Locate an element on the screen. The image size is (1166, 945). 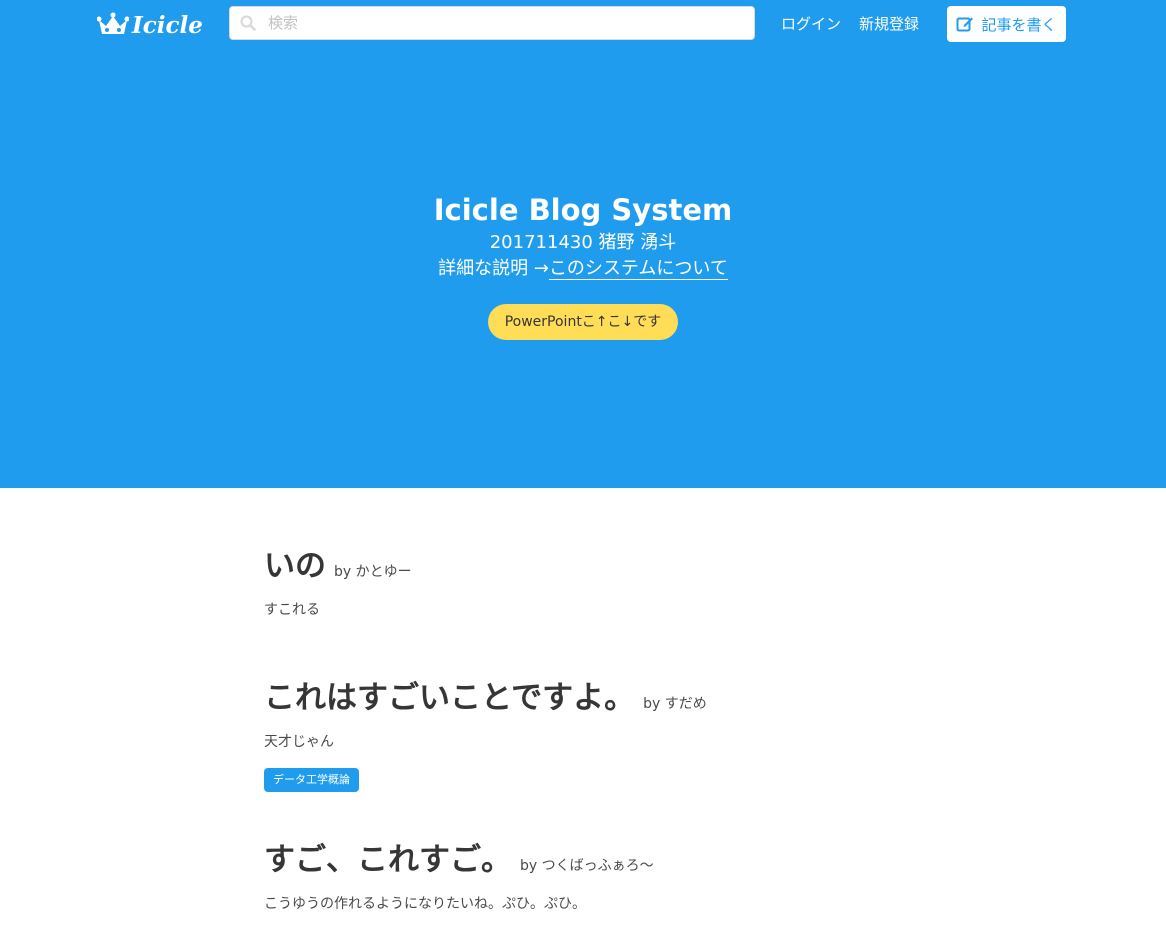
post-body: すこれる is located at coordinates (292, 610).